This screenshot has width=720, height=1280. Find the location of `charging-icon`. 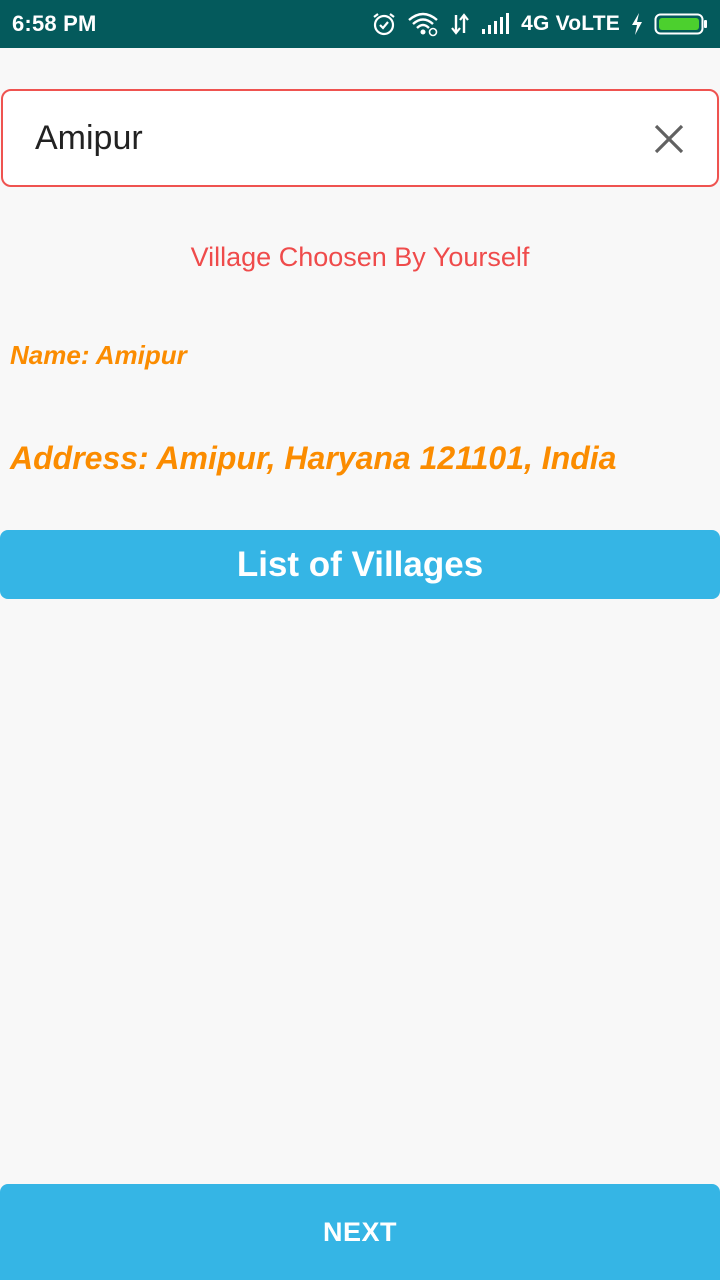

charging-icon is located at coordinates (637, 24).